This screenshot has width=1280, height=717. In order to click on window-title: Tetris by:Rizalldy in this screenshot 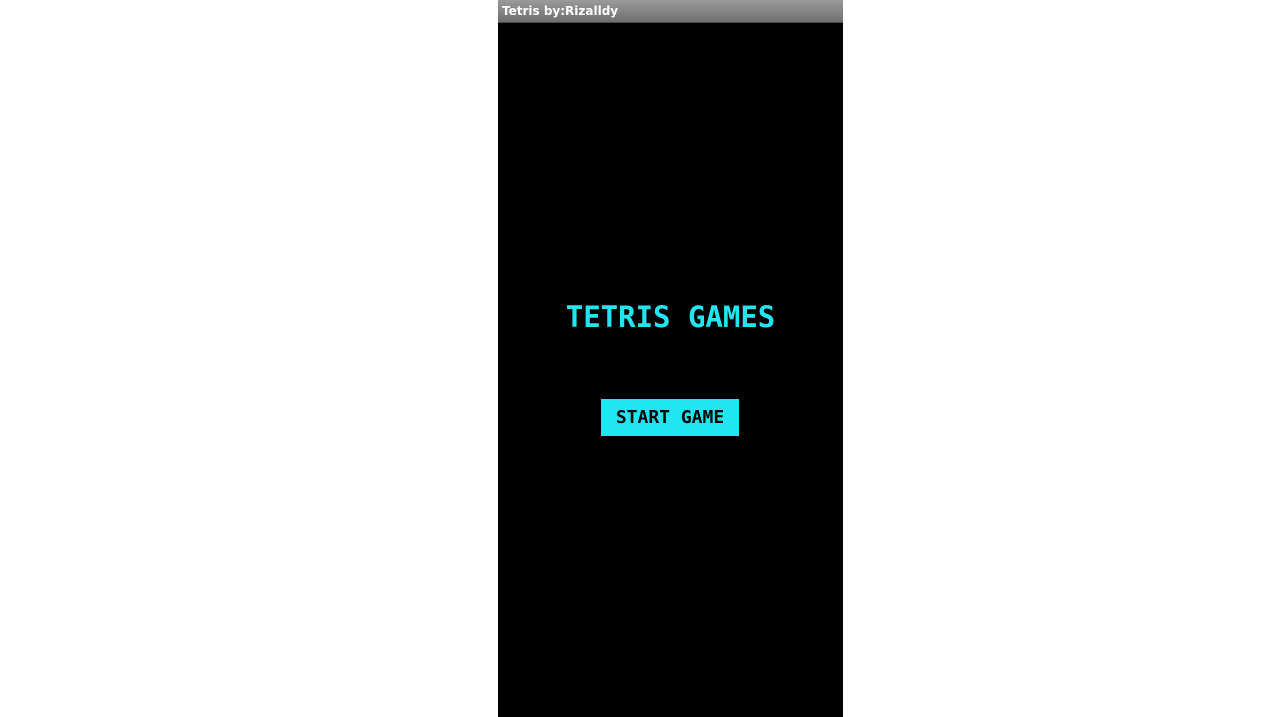, I will do `click(560, 11)`.